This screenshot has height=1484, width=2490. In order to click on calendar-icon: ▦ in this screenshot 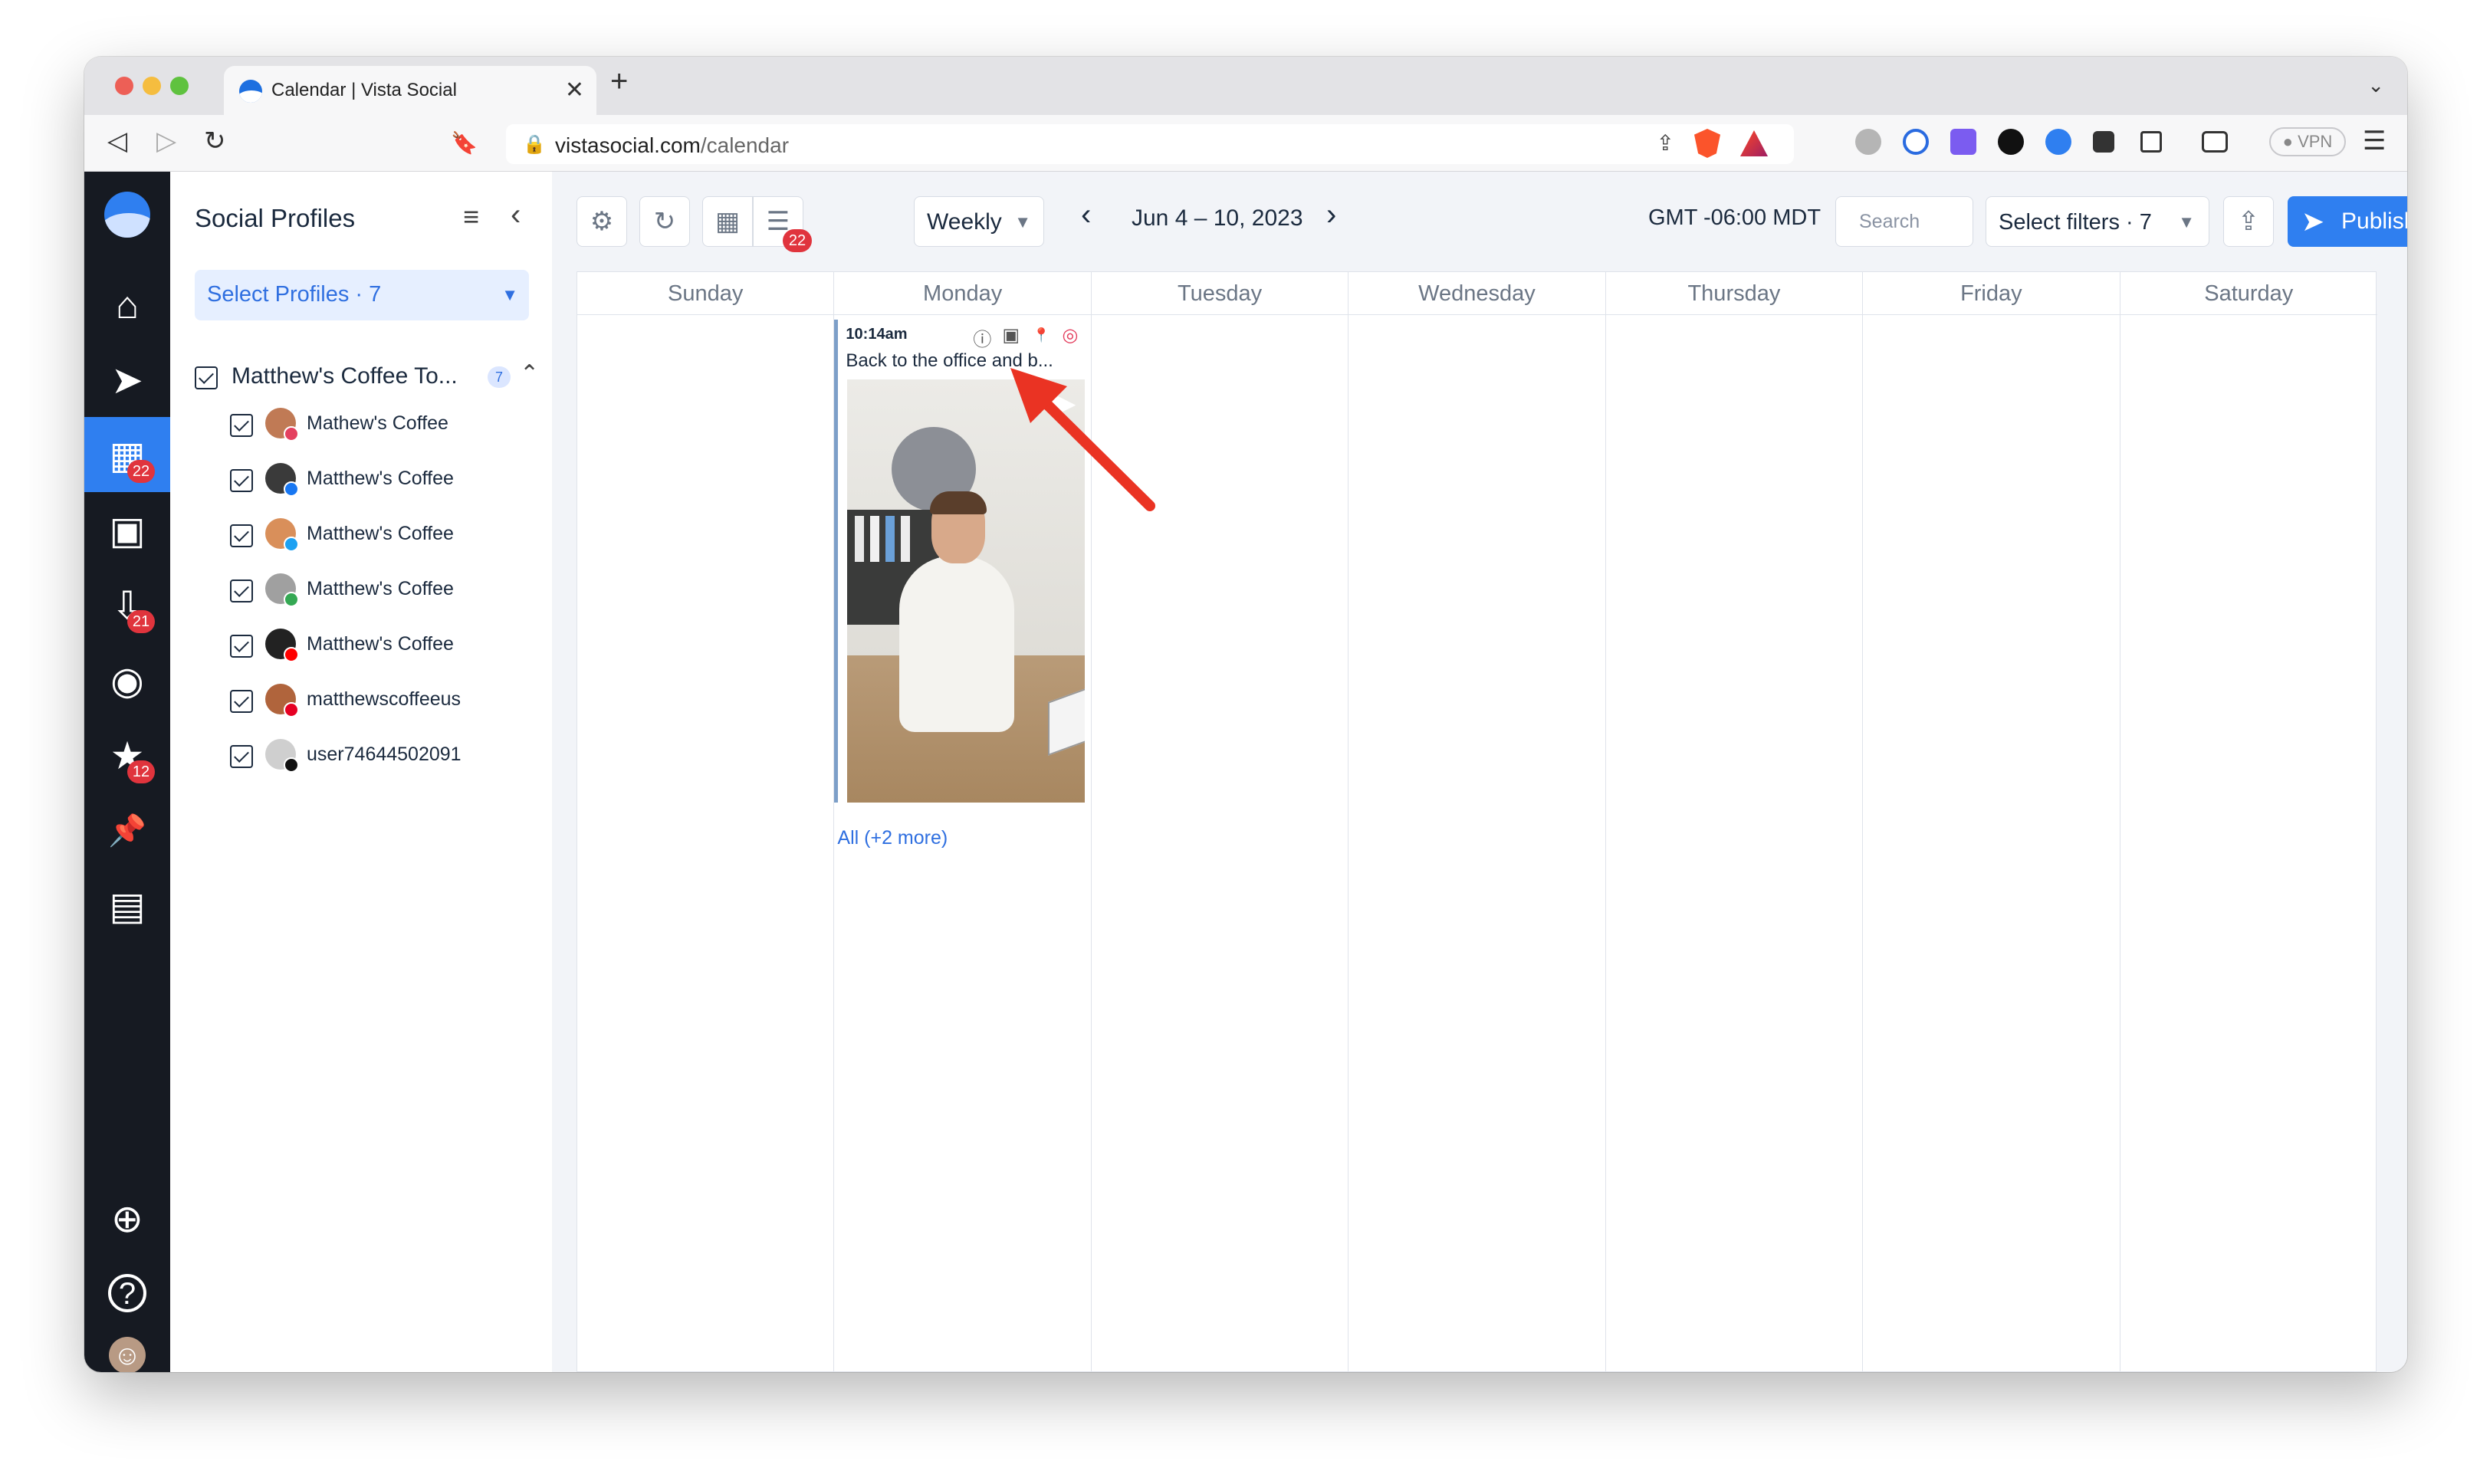, I will do `click(727, 221)`.